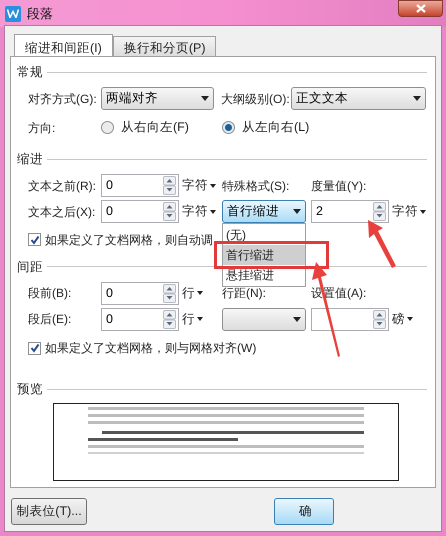 This screenshot has height=536, width=446. What do you see at coordinates (264, 211) in the screenshot?
I see `dropdown: 首行缩进` at bounding box center [264, 211].